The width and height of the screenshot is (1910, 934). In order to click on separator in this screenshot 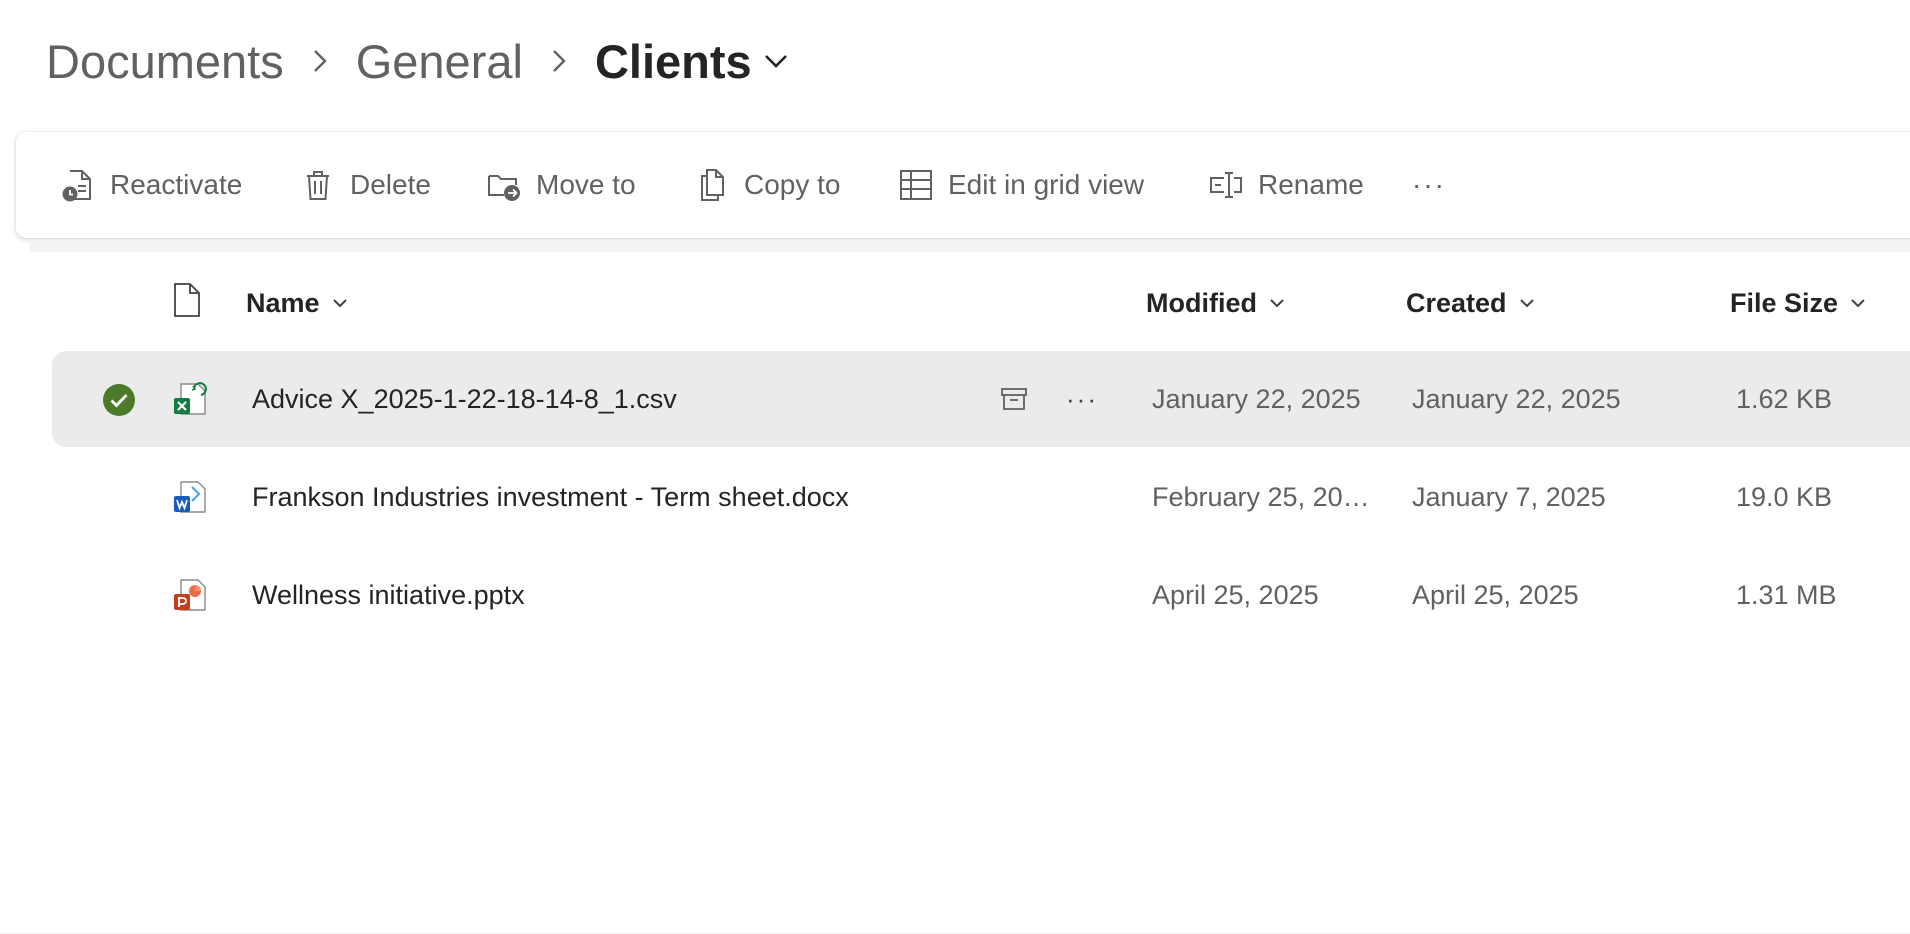, I will do `click(970, 246)`.